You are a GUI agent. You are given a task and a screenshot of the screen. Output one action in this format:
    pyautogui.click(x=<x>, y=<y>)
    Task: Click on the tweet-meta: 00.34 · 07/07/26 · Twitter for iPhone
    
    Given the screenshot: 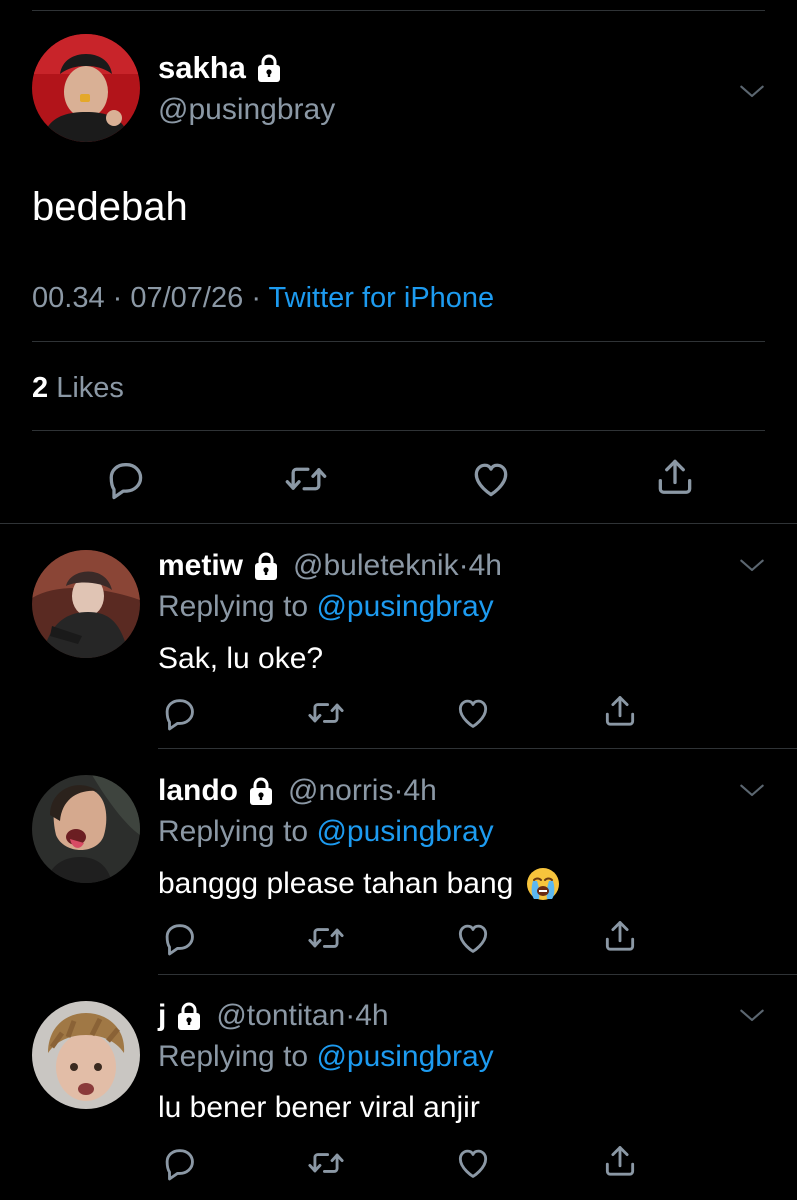 What is the action you would take?
    pyautogui.click(x=263, y=298)
    